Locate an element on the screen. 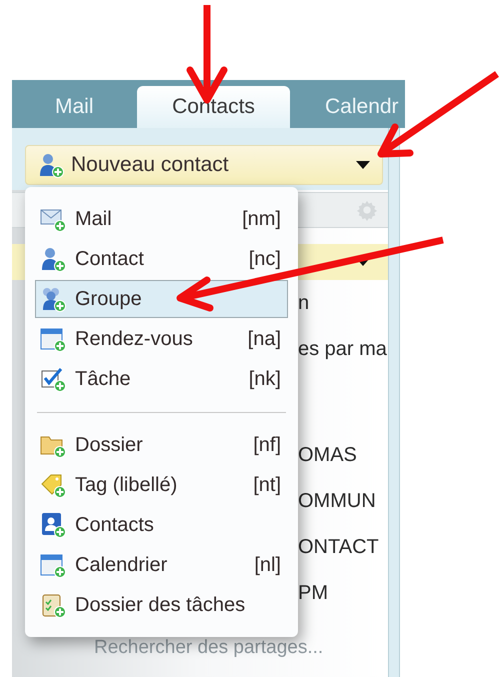 The width and height of the screenshot is (500, 677). menu-item: Contacts is located at coordinates (161, 525).